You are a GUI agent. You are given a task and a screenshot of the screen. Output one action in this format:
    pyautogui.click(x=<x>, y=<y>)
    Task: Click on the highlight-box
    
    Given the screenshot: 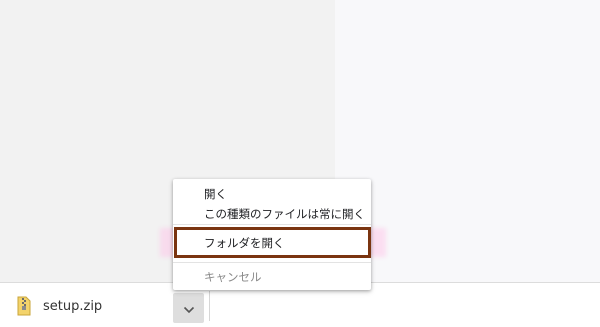 What is the action you would take?
    pyautogui.click(x=272, y=242)
    